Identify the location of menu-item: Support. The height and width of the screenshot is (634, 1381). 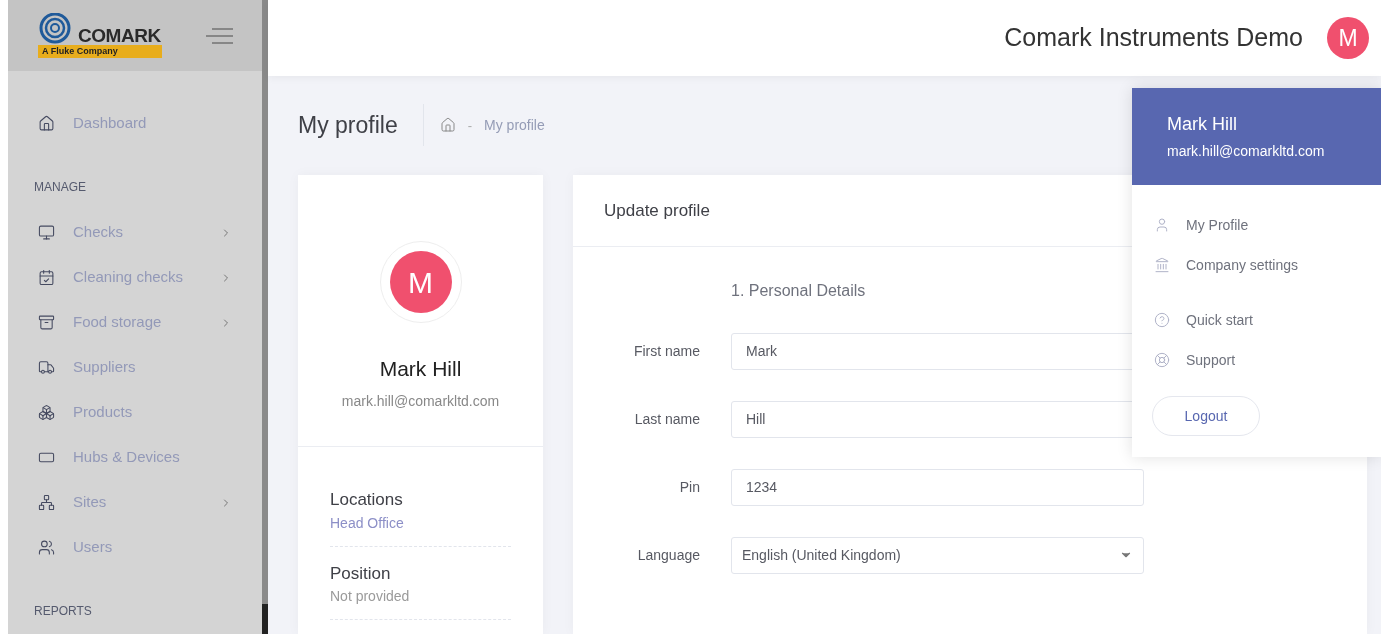
(1267, 360).